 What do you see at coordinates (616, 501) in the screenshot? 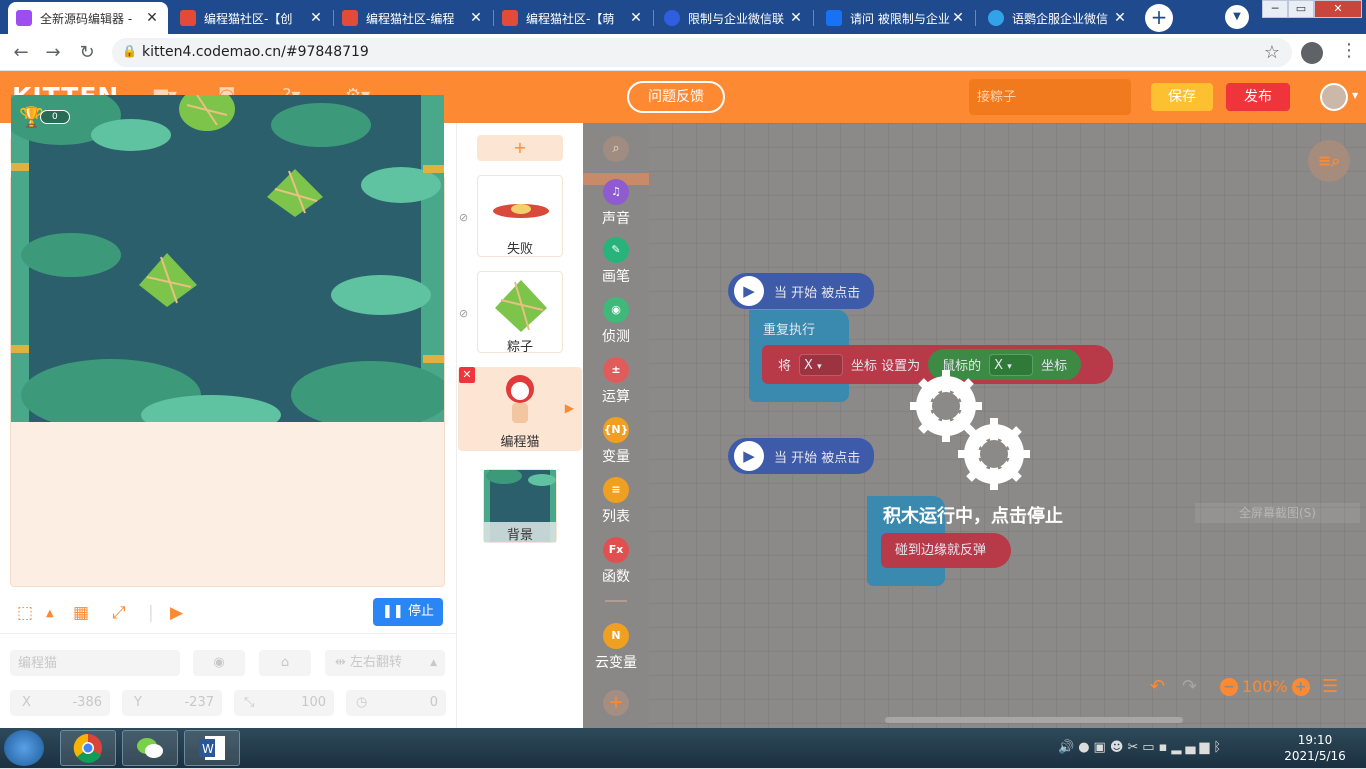
I see `category-lists: ≡ 列表` at bounding box center [616, 501].